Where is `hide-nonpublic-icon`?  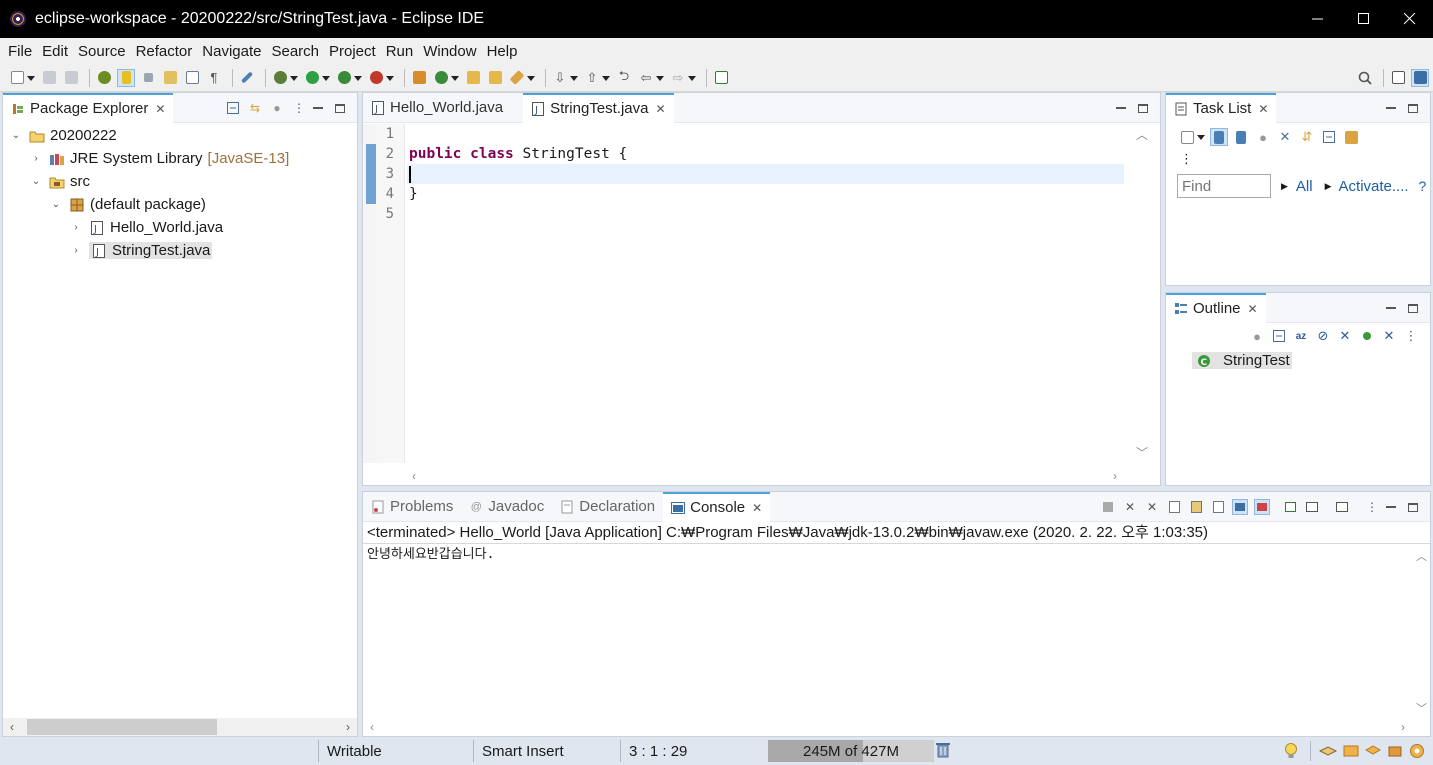 hide-nonpublic-icon is located at coordinates (1367, 336).